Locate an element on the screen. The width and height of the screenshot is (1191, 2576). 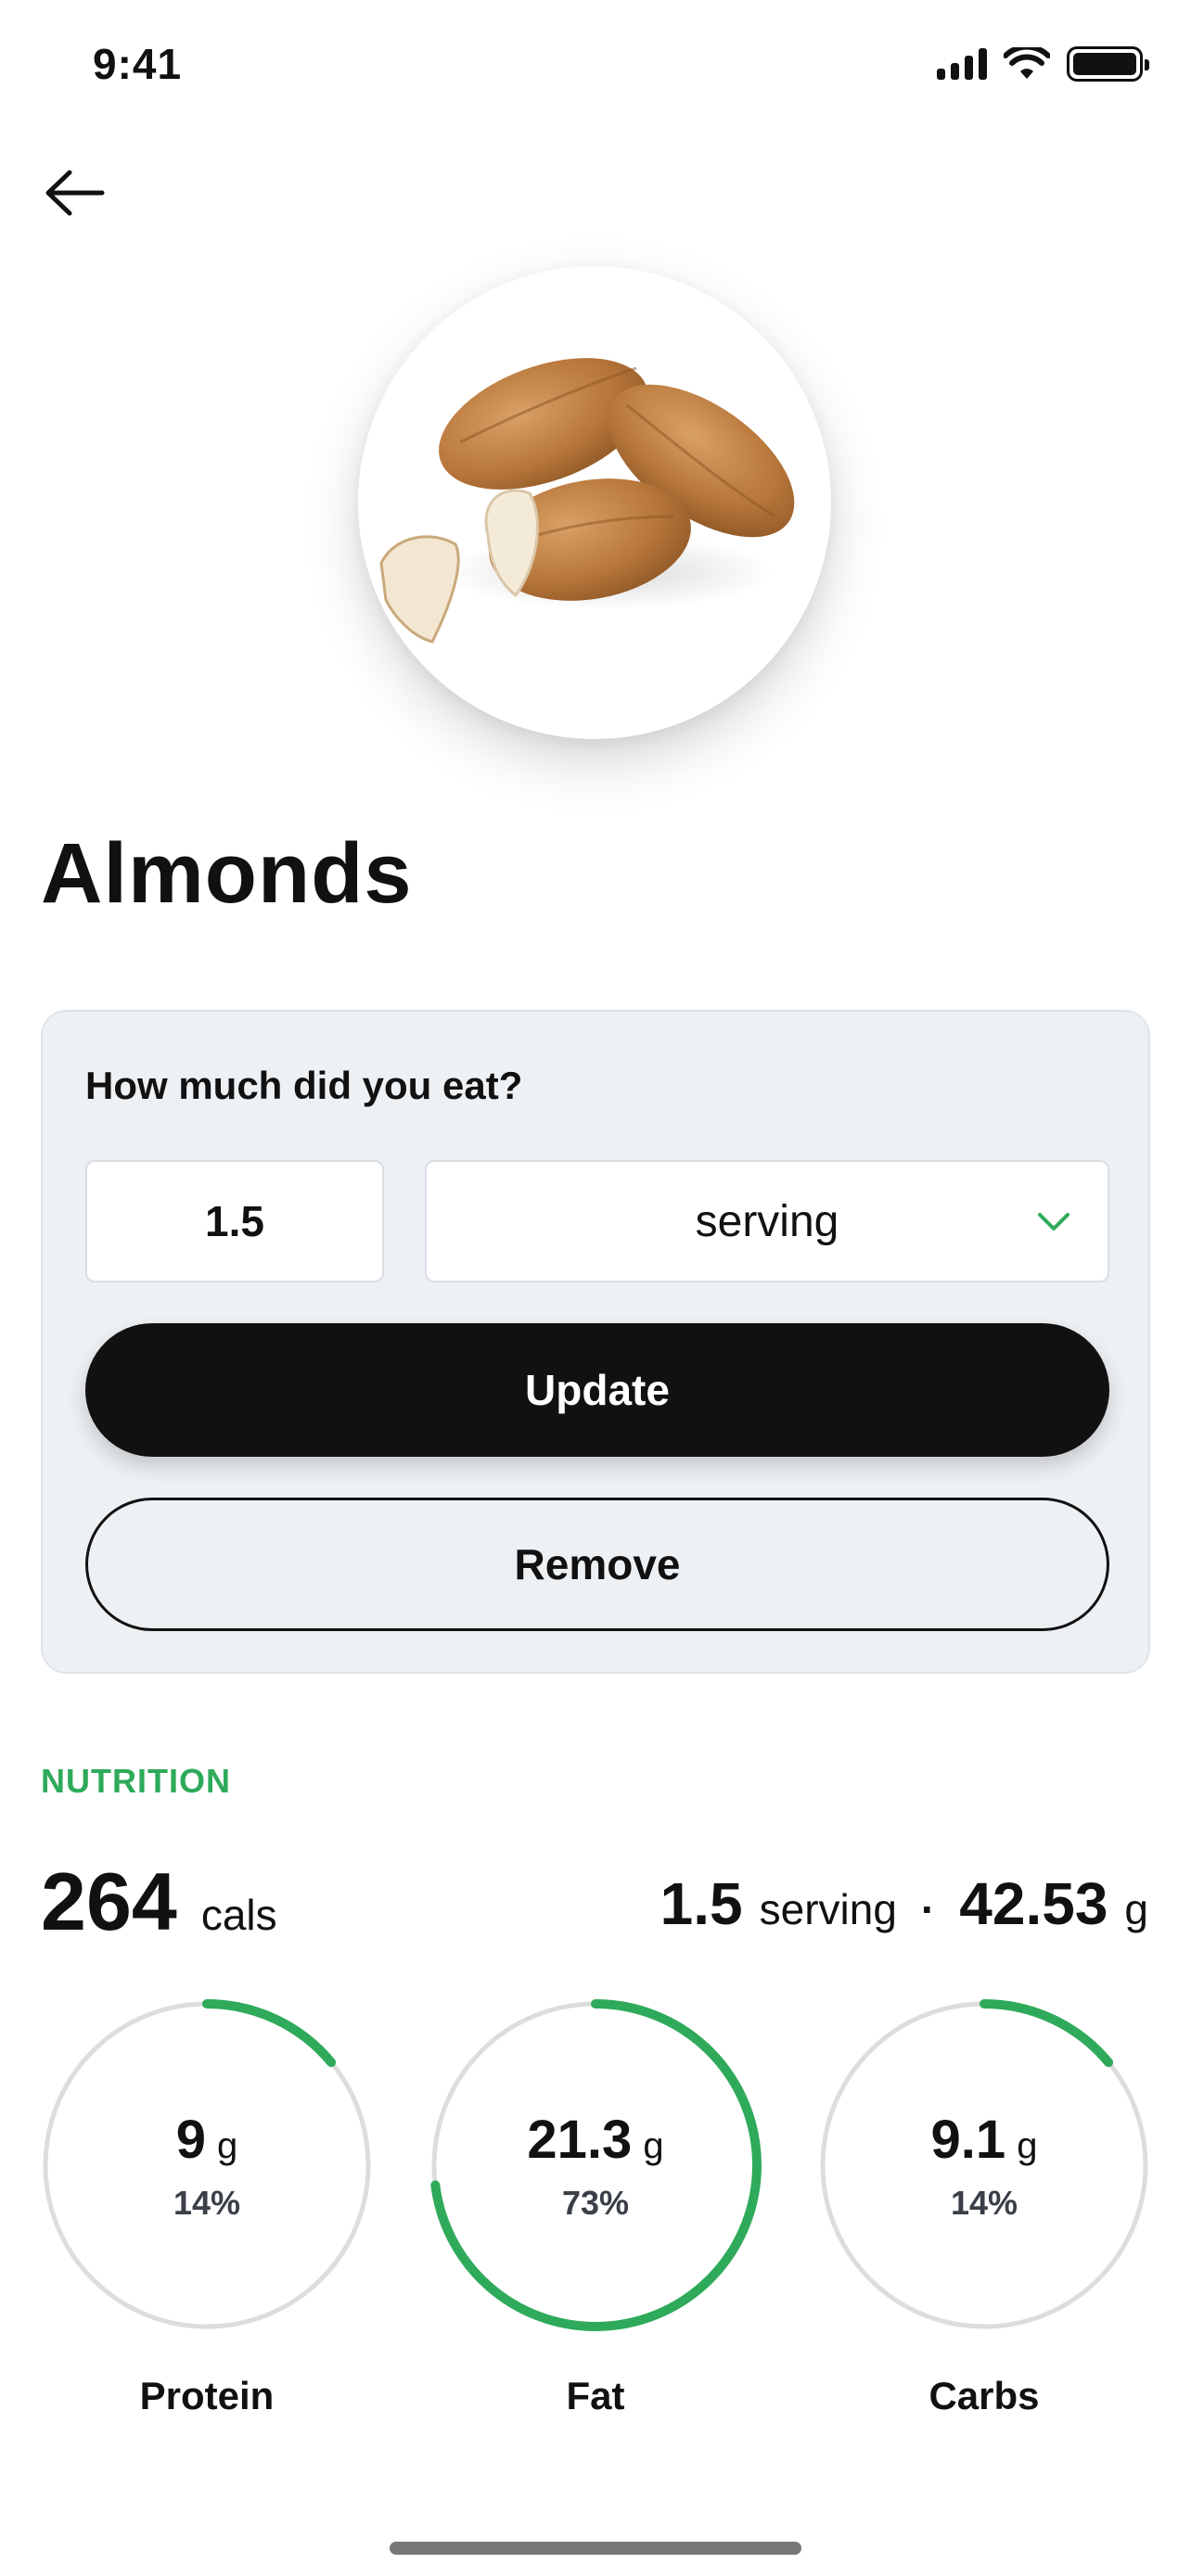
carbs-label: Carbs is located at coordinates (984, 2395).